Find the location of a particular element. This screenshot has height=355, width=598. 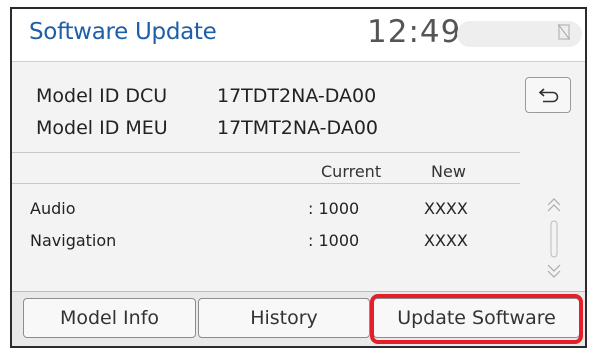

model-id-dcu-value: 17TDT2NA-DA00 is located at coordinates (297, 96).